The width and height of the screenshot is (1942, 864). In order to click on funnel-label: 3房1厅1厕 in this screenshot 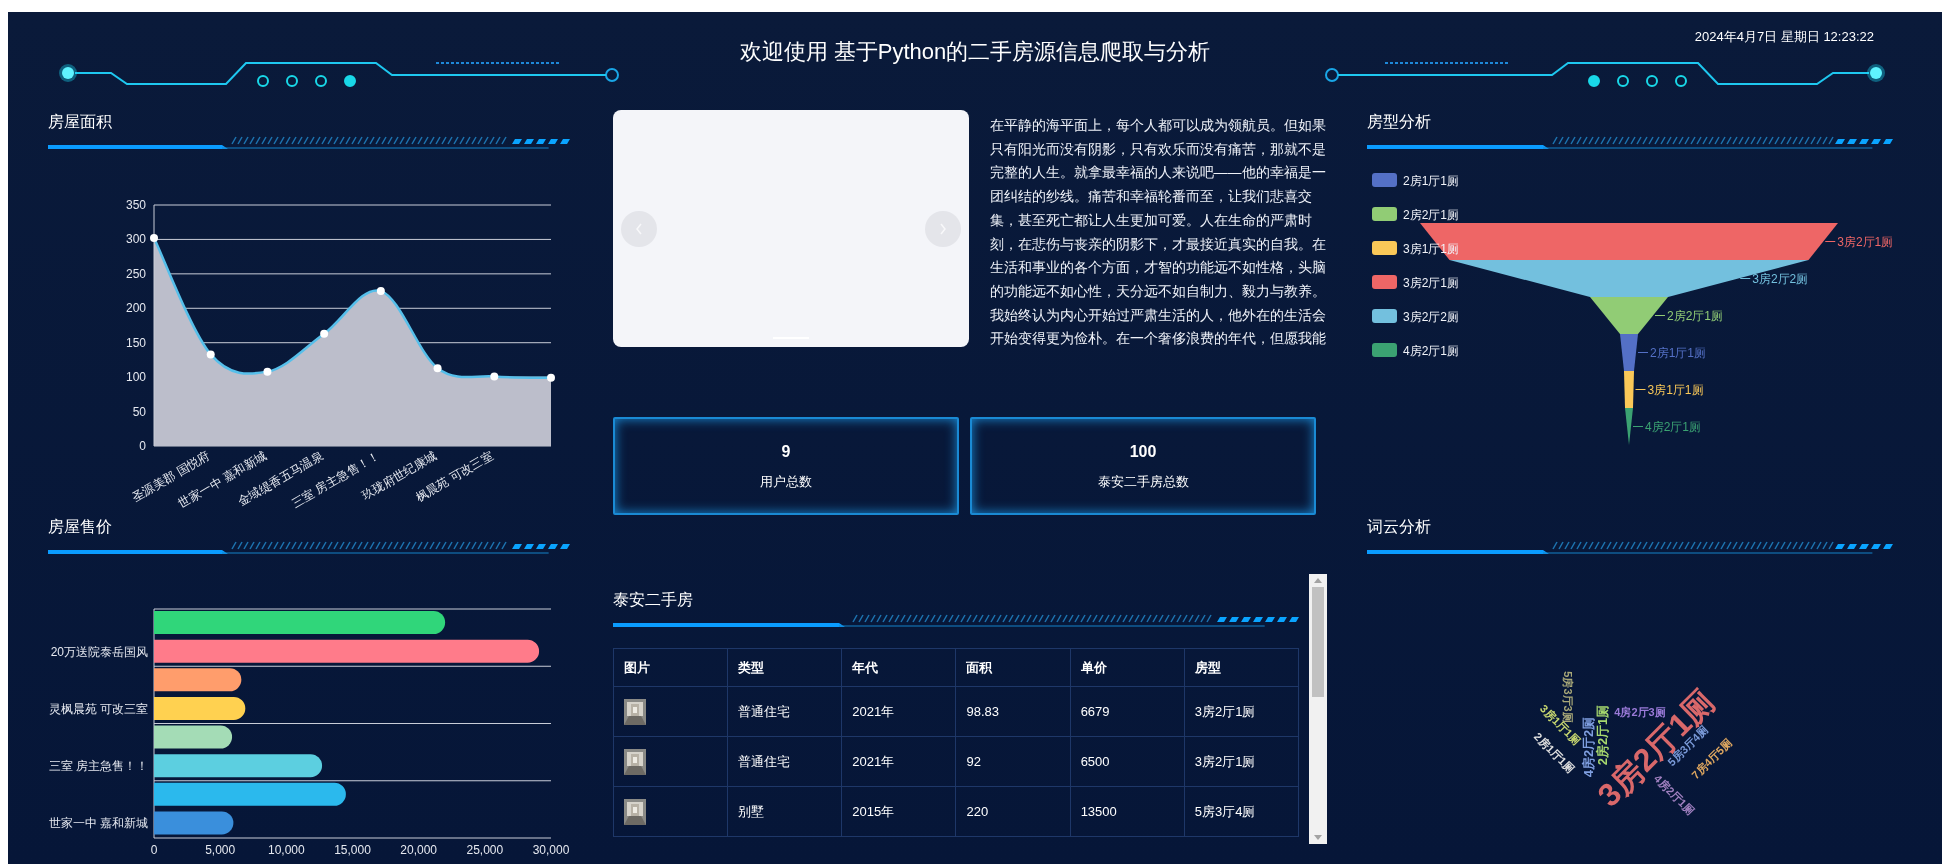, I will do `click(1675, 389)`.